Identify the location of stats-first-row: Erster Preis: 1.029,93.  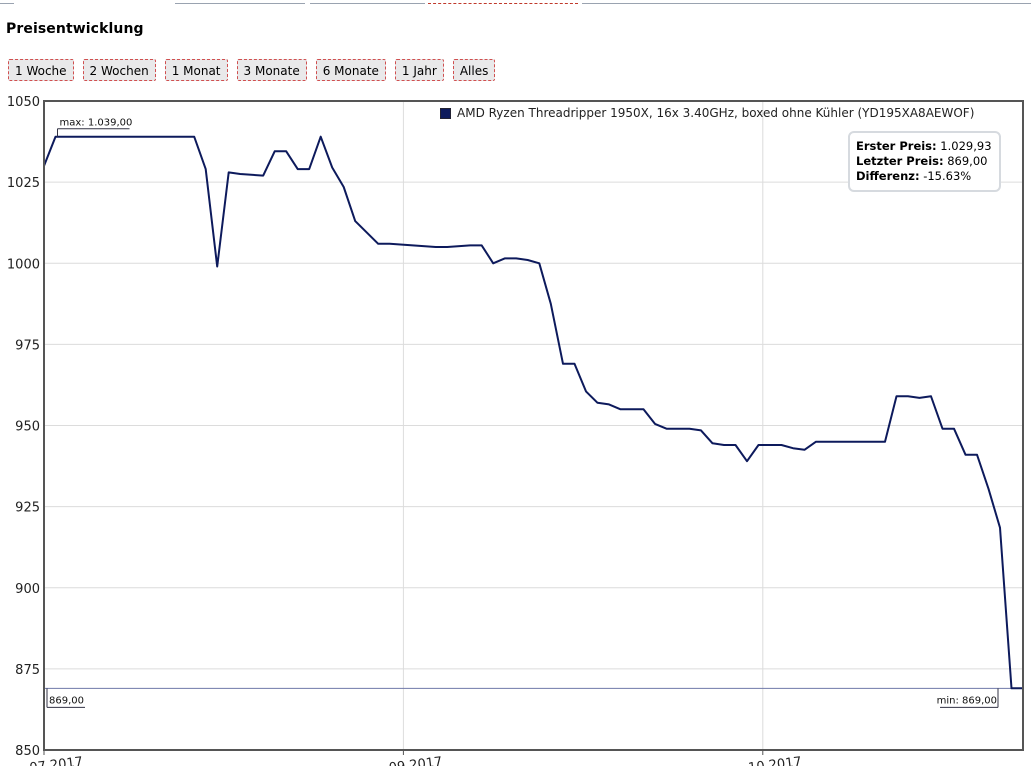
(924, 146).